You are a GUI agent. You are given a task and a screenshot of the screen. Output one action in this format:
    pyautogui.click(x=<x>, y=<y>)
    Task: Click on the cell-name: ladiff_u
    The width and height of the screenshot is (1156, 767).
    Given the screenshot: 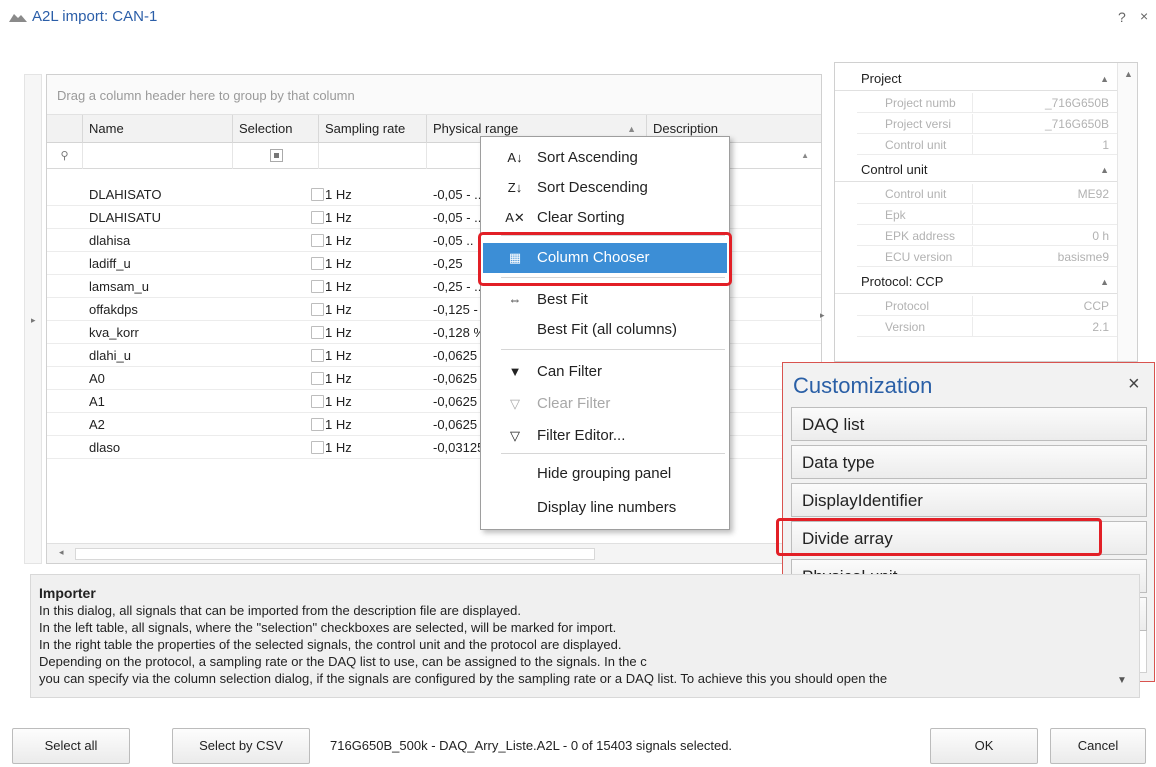 What is the action you would take?
    pyautogui.click(x=110, y=263)
    